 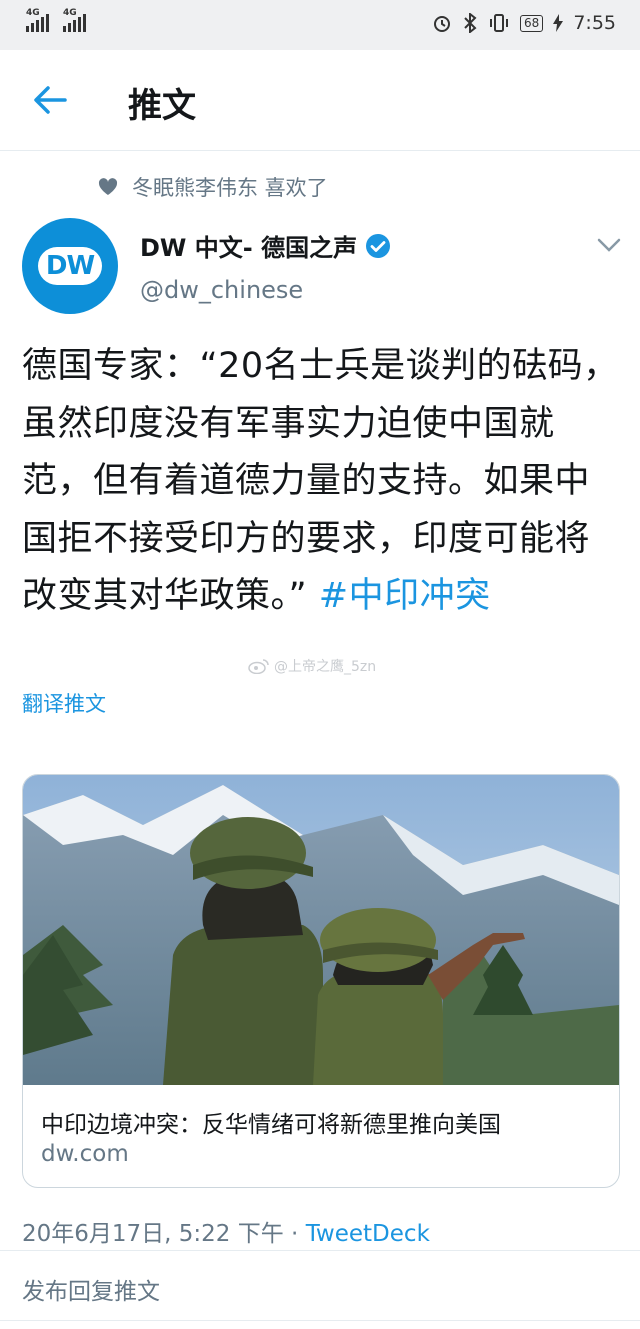 What do you see at coordinates (56, 20) in the screenshot?
I see `signal-indicators: 4G 4G` at bounding box center [56, 20].